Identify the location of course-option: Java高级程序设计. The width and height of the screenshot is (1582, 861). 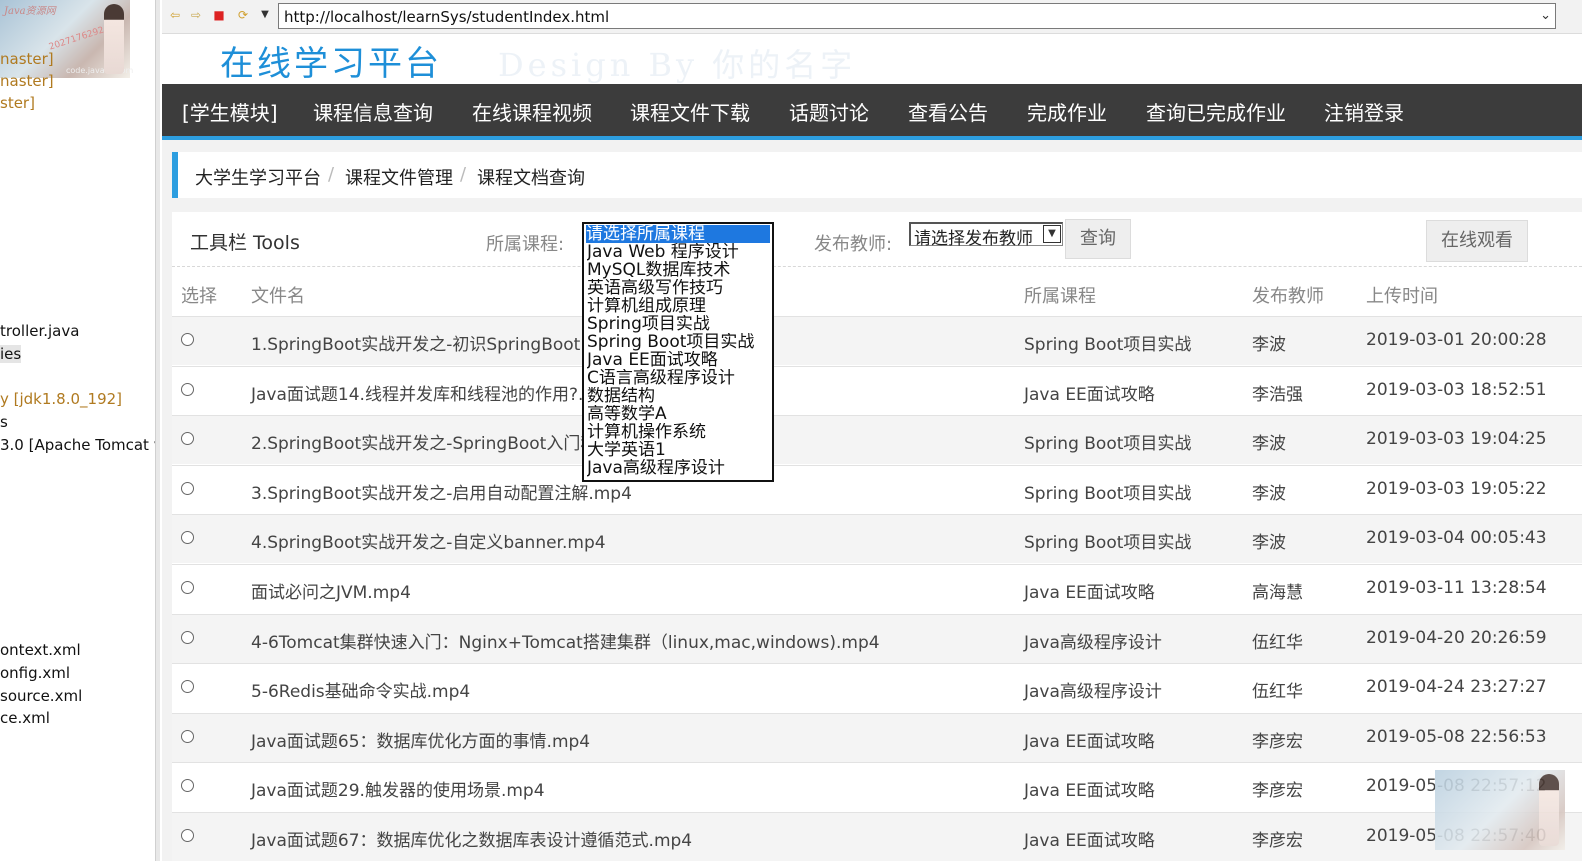
(679, 468).